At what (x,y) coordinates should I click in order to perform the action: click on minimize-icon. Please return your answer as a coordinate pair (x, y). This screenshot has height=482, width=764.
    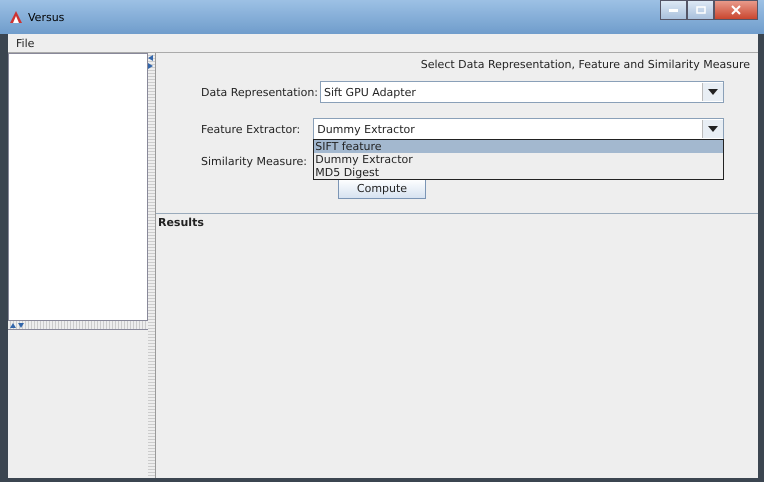
    Looking at the image, I should click on (673, 10).